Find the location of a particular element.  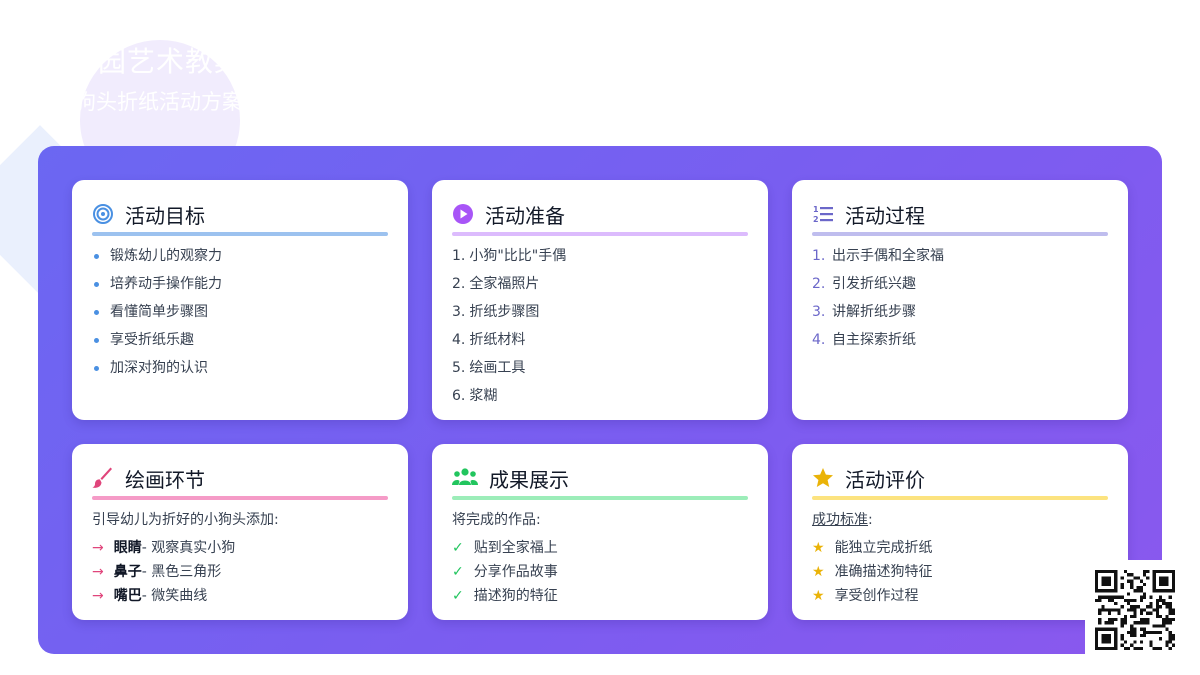

list-item: 2. 全家福照片 is located at coordinates (496, 284).